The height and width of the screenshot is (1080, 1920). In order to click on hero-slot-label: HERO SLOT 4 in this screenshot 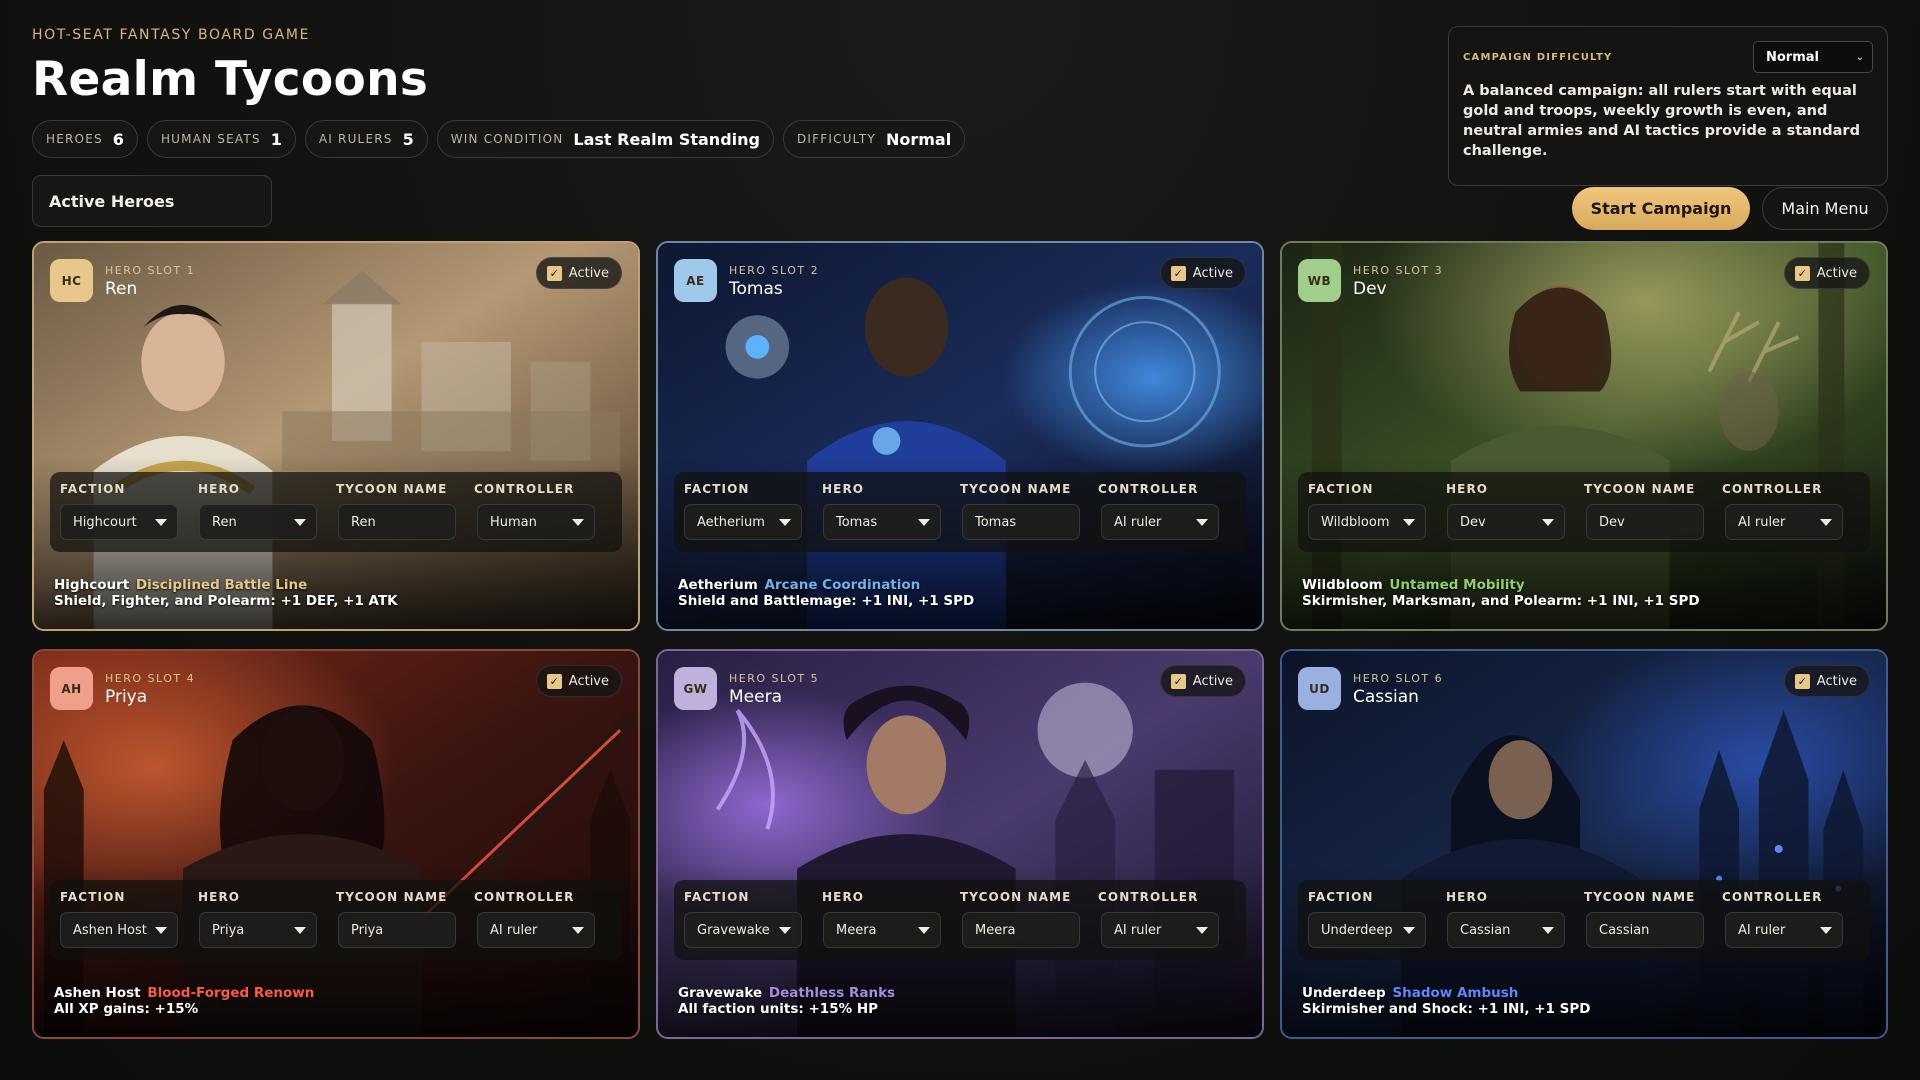, I will do `click(150, 678)`.